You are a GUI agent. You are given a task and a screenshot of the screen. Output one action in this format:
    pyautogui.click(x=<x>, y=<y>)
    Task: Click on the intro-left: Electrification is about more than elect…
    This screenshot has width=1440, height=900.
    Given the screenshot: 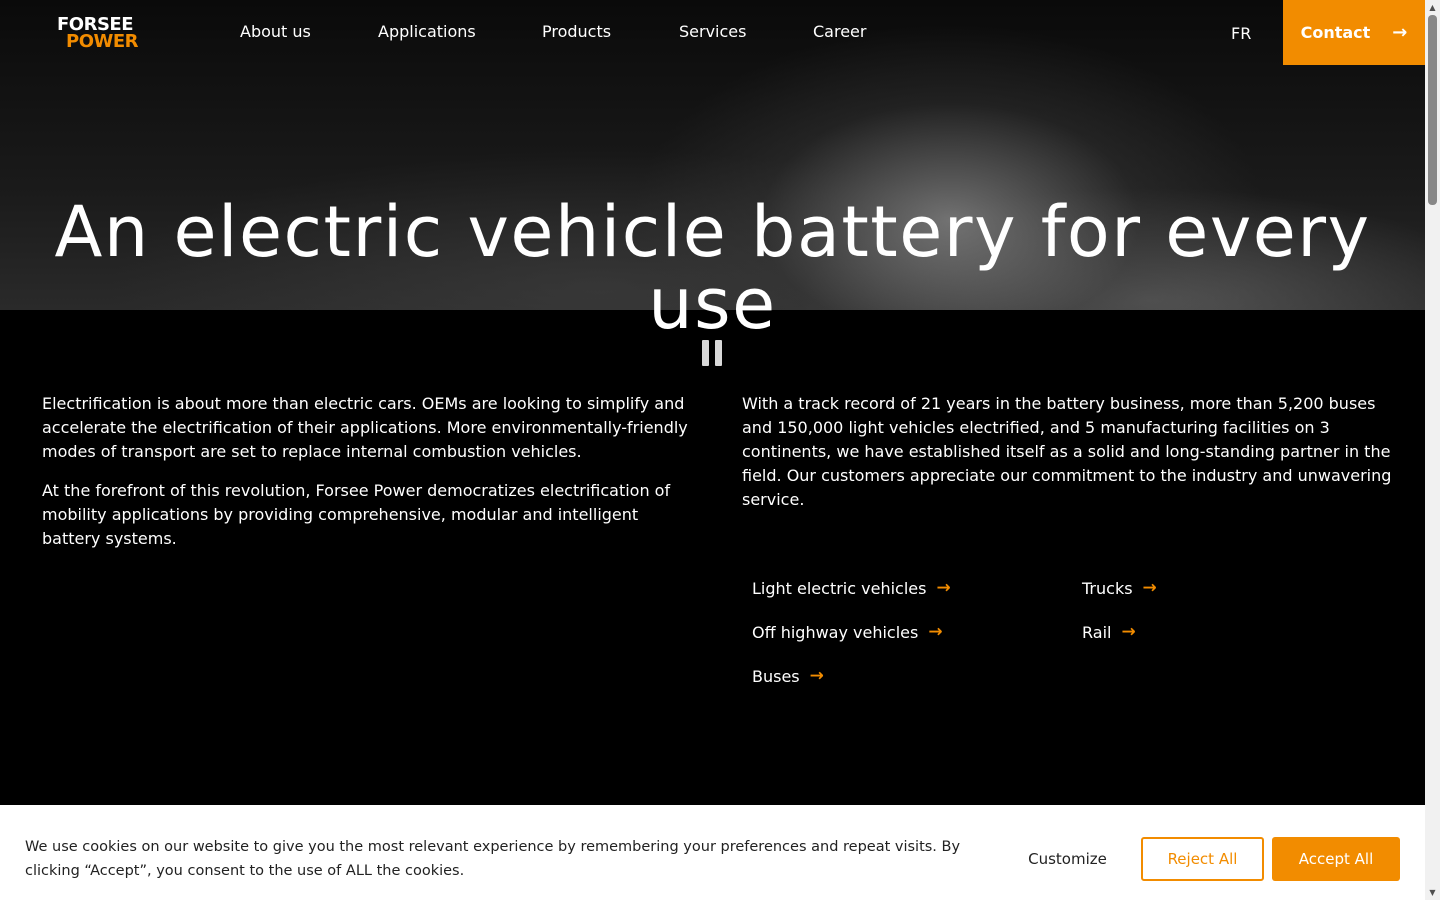 What is the action you would take?
    pyautogui.click(x=367, y=471)
    